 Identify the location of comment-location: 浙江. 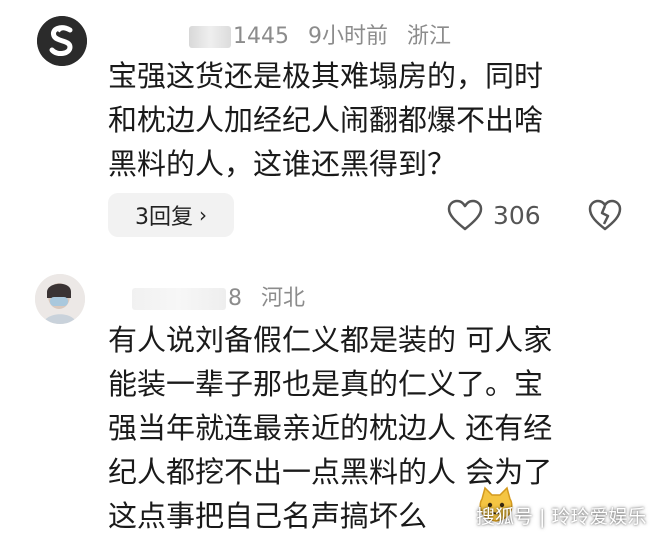
(429, 36).